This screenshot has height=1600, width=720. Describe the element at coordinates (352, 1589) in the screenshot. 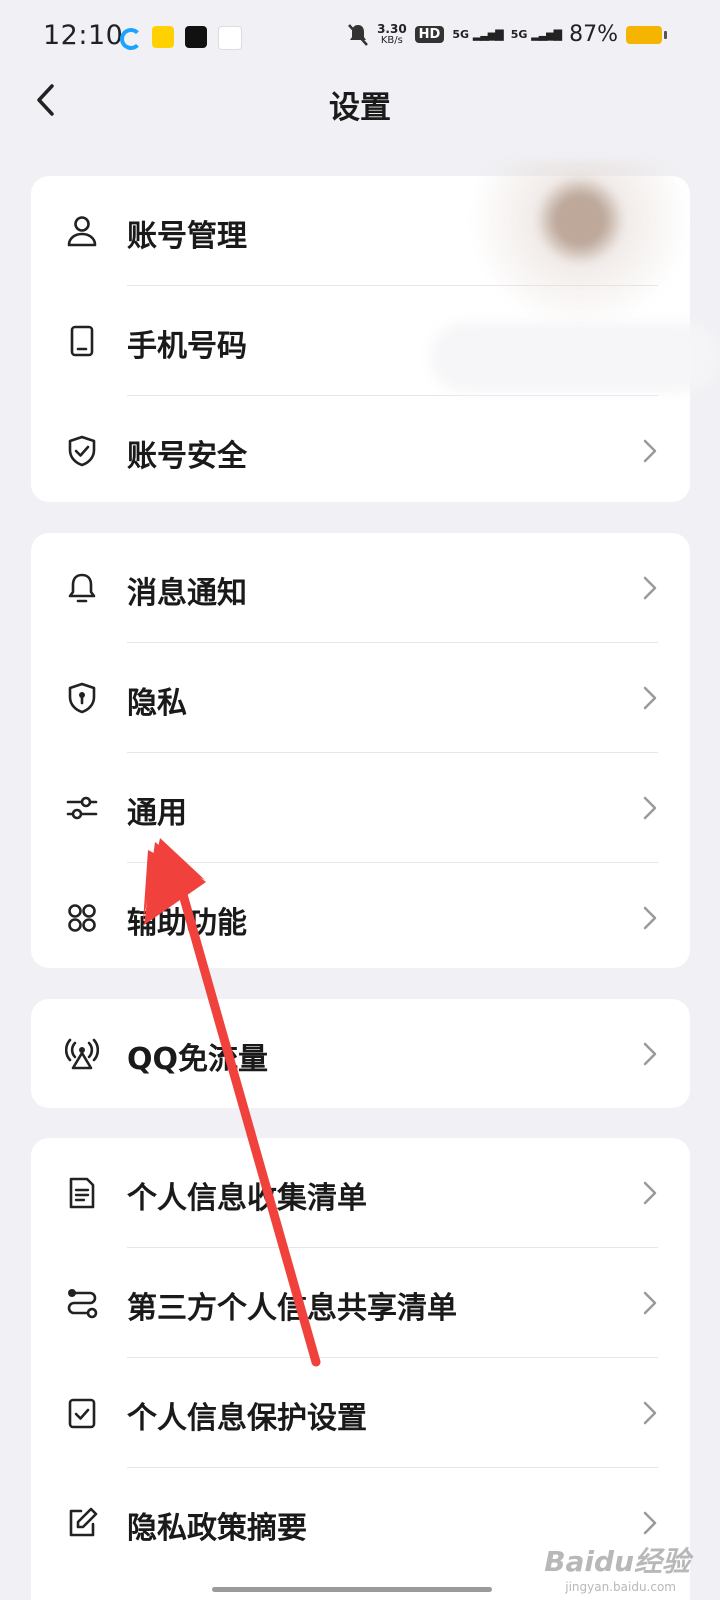

I see `home-indicator` at that location.